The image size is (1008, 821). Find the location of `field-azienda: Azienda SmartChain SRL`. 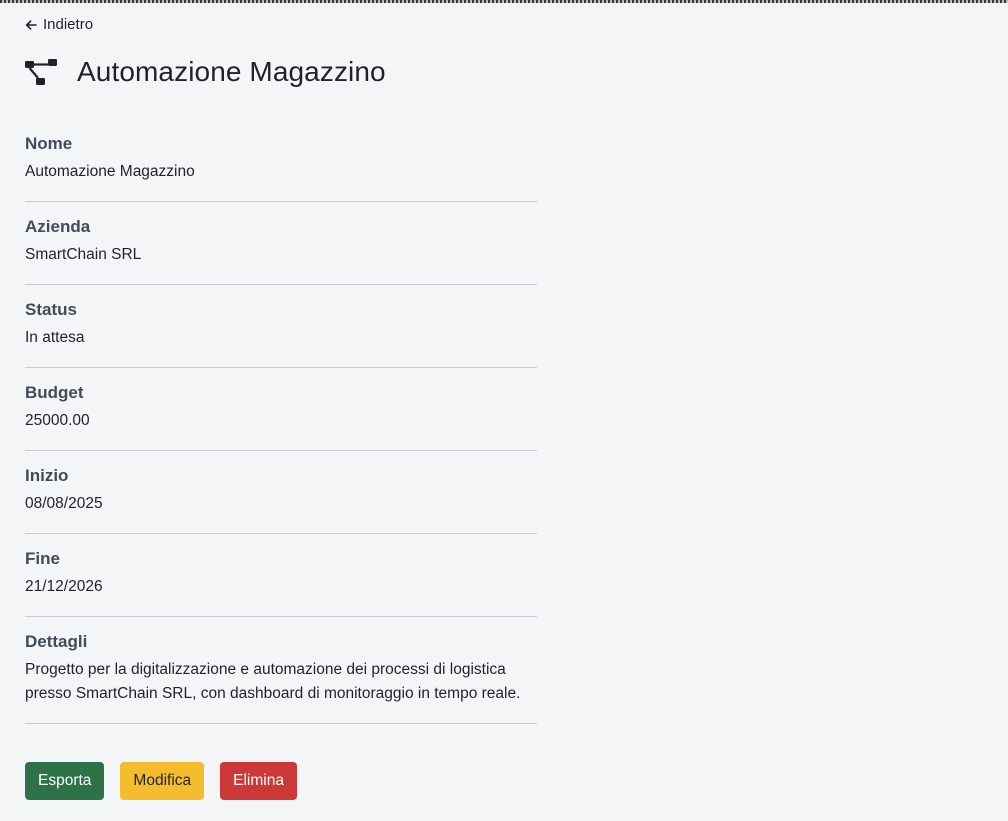

field-azienda: Azienda SmartChain SRL is located at coordinates (281, 248).